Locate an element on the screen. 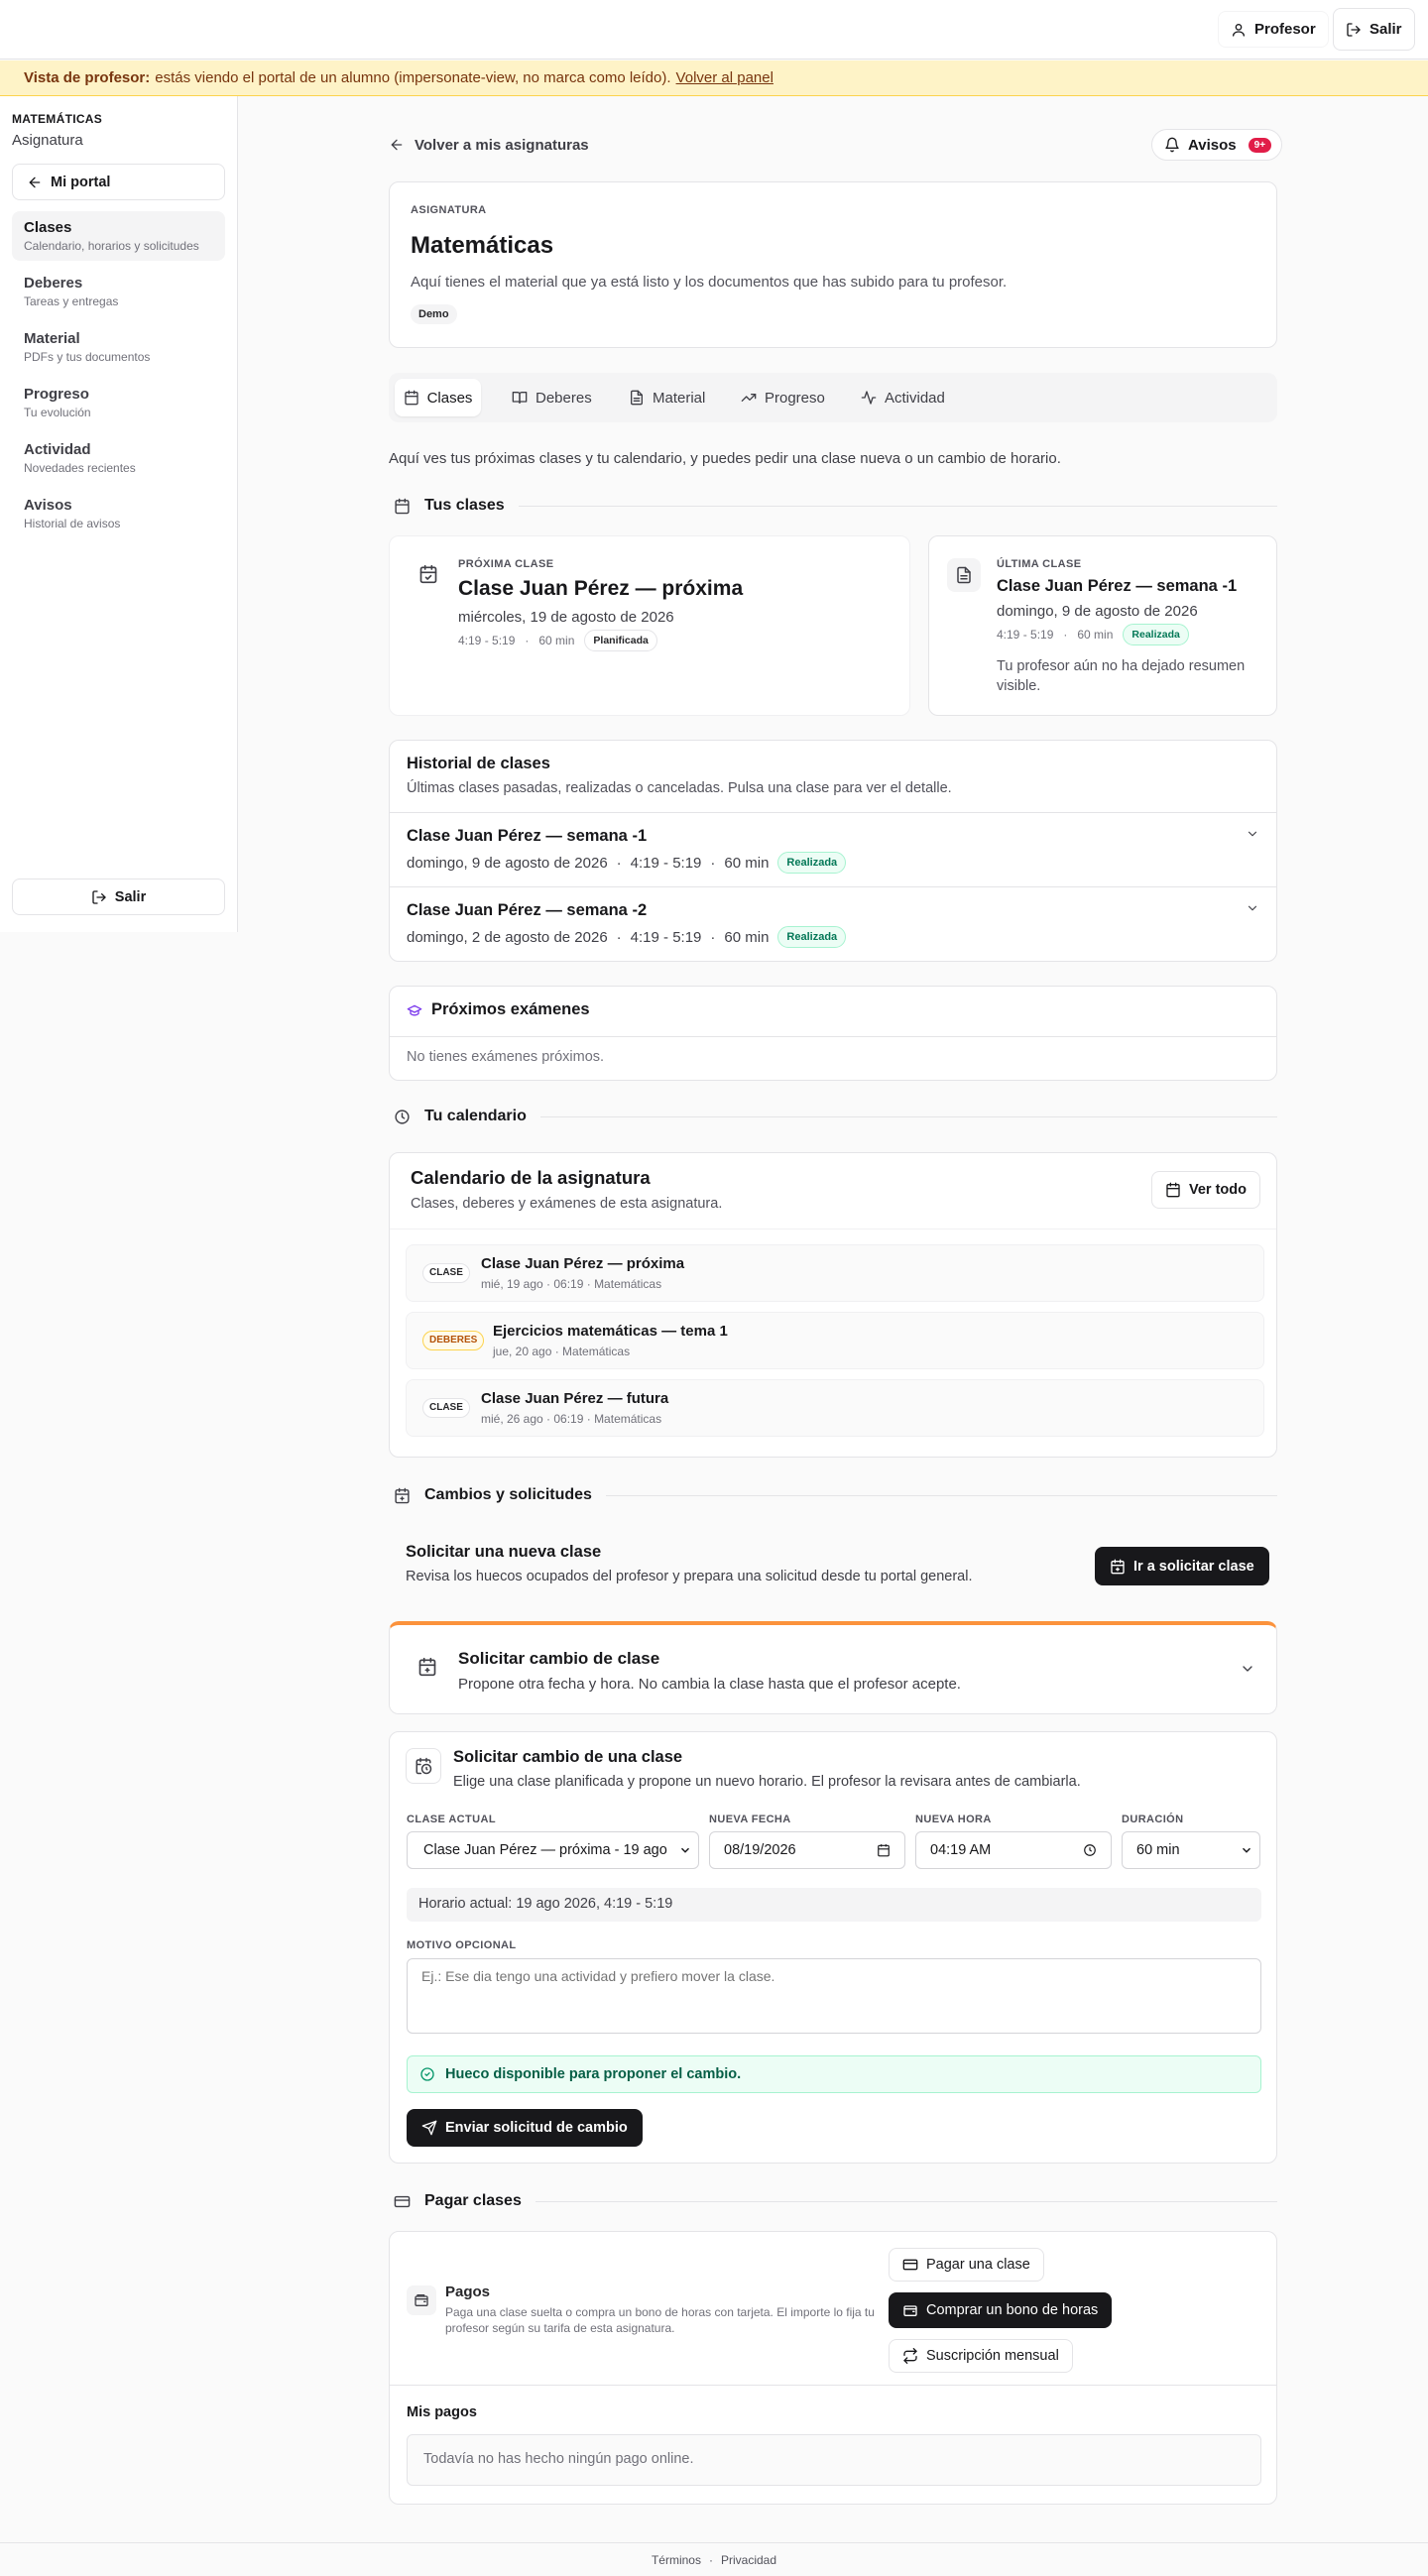  request-class-button: Ir a solicitar clase is located at coordinates (1182, 1566).